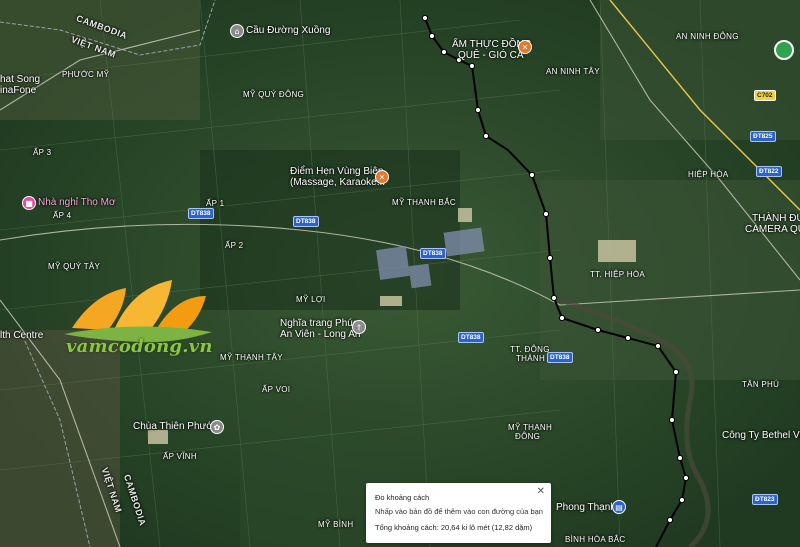 The height and width of the screenshot is (547, 800). What do you see at coordinates (528, 436) in the screenshot?
I see `label-my-thanh-2: ĐÔNG` at bounding box center [528, 436].